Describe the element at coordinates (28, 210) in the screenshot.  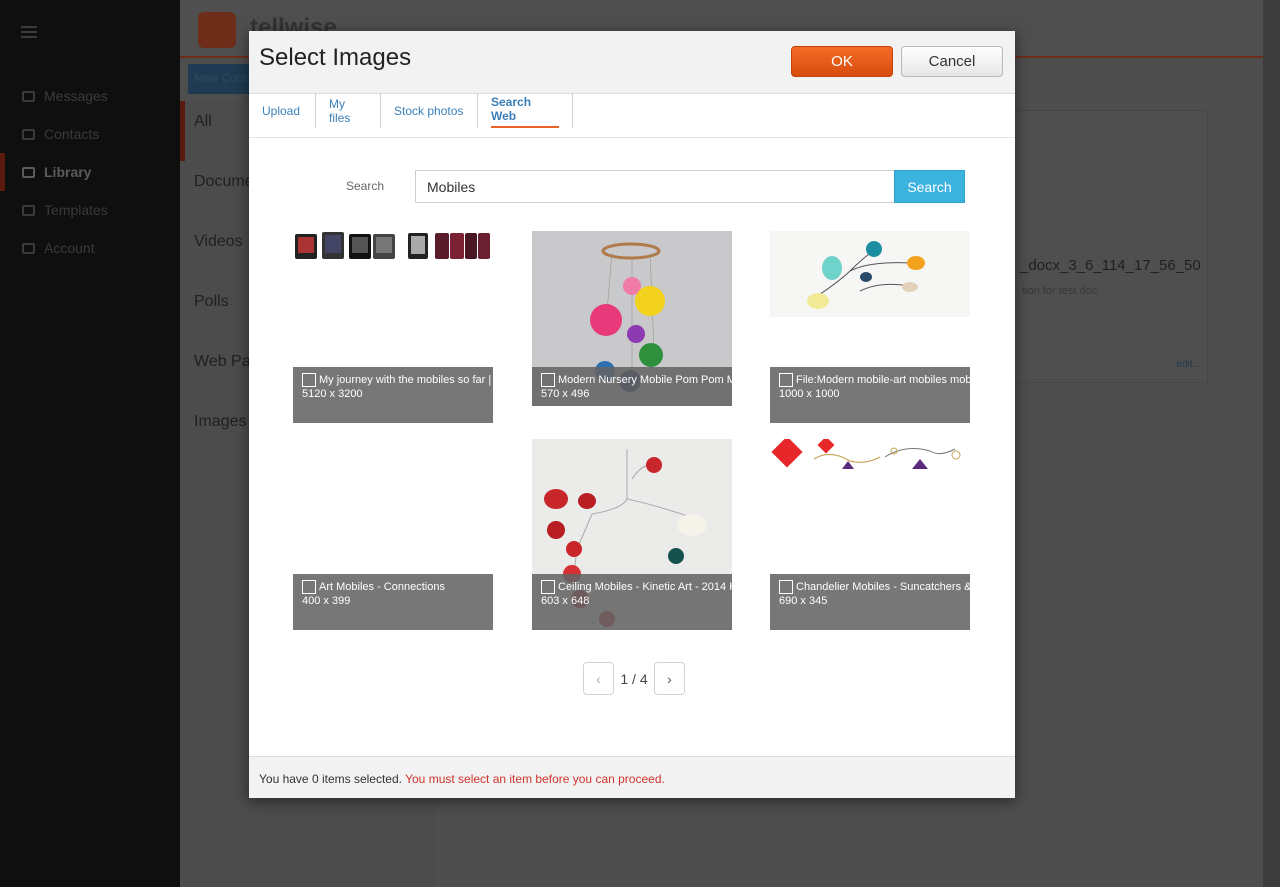
I see `template-icon` at that location.